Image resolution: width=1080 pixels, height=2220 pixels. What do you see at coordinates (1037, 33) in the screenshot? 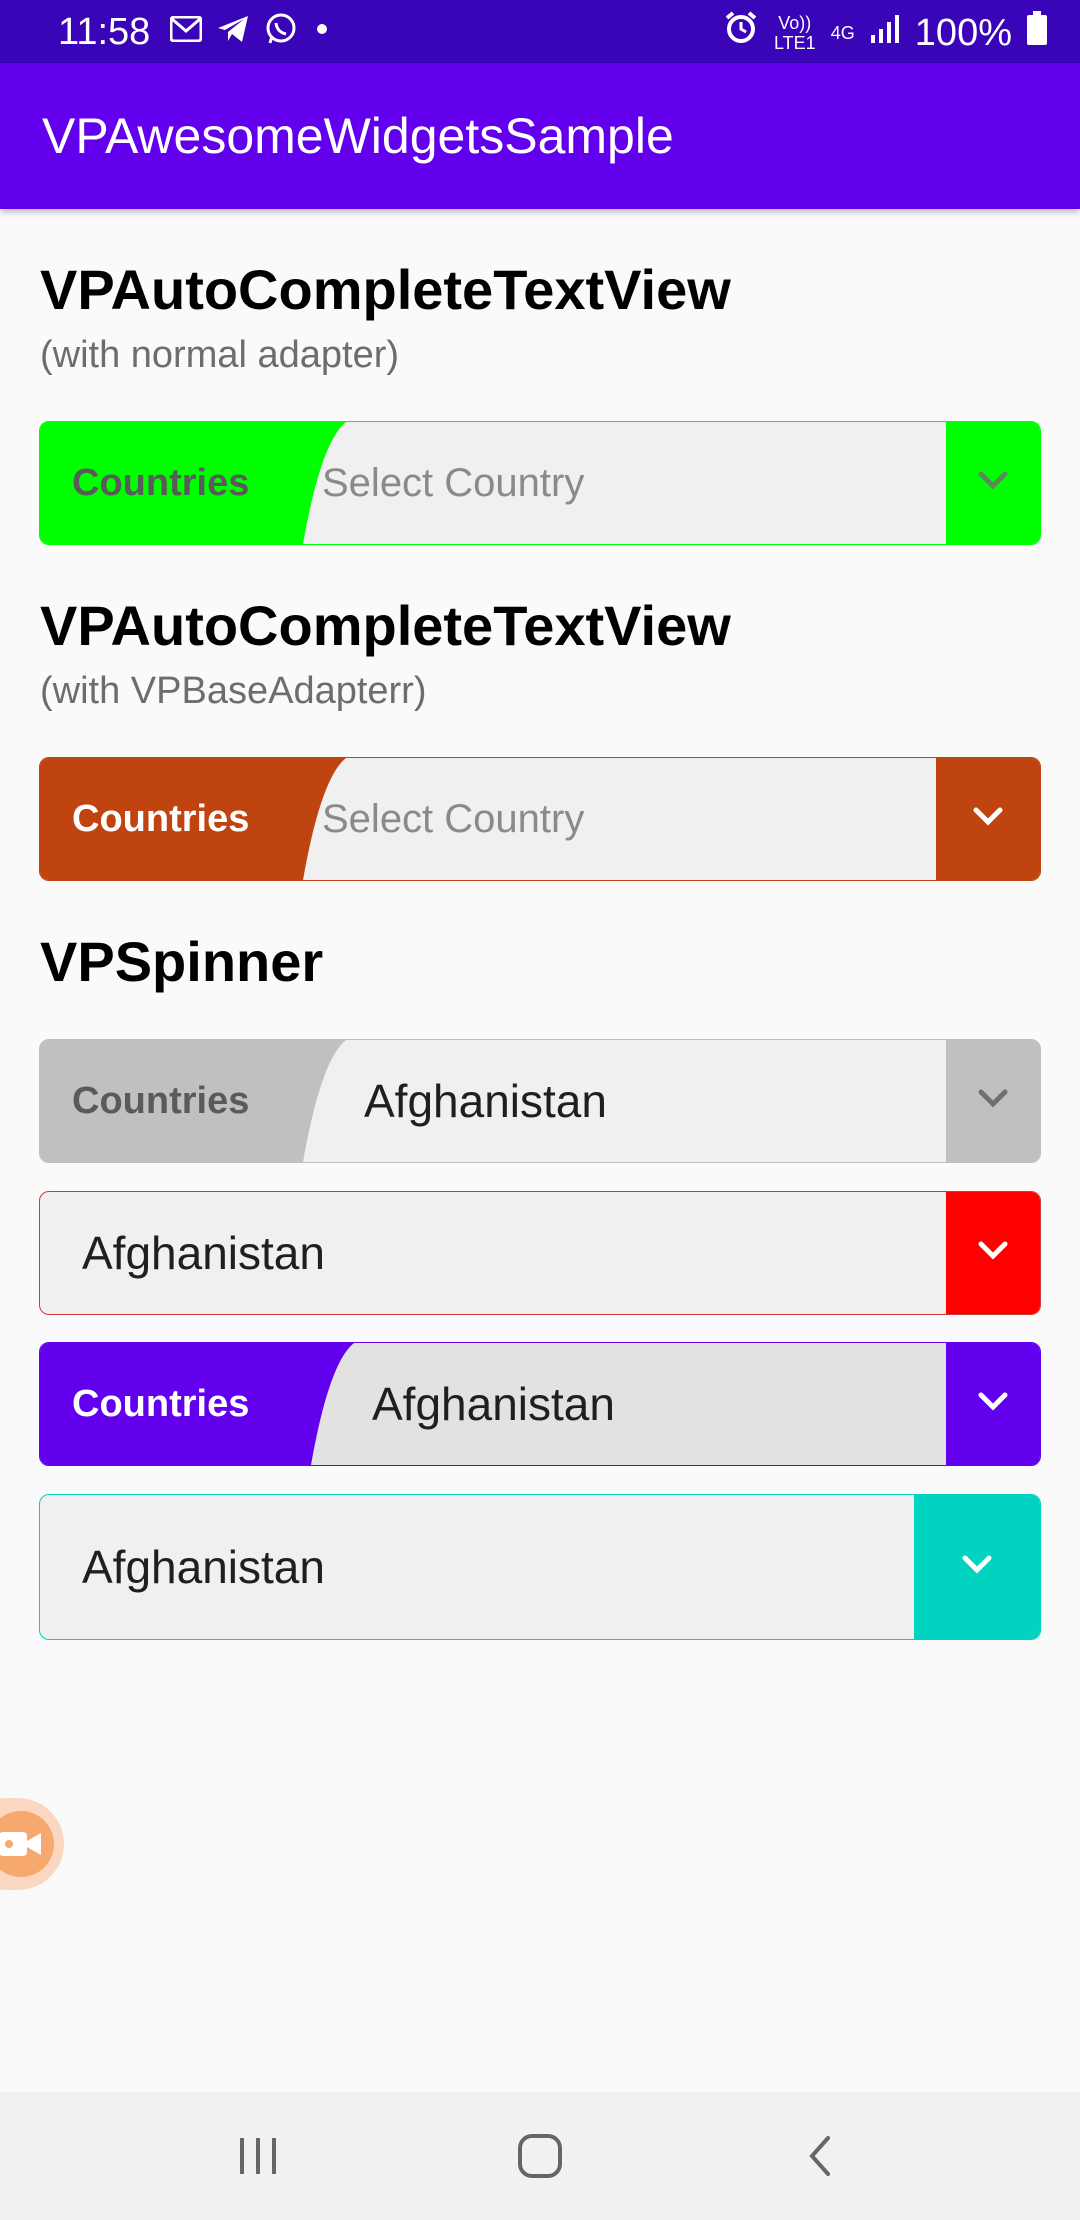
I see `battery-icon` at bounding box center [1037, 33].